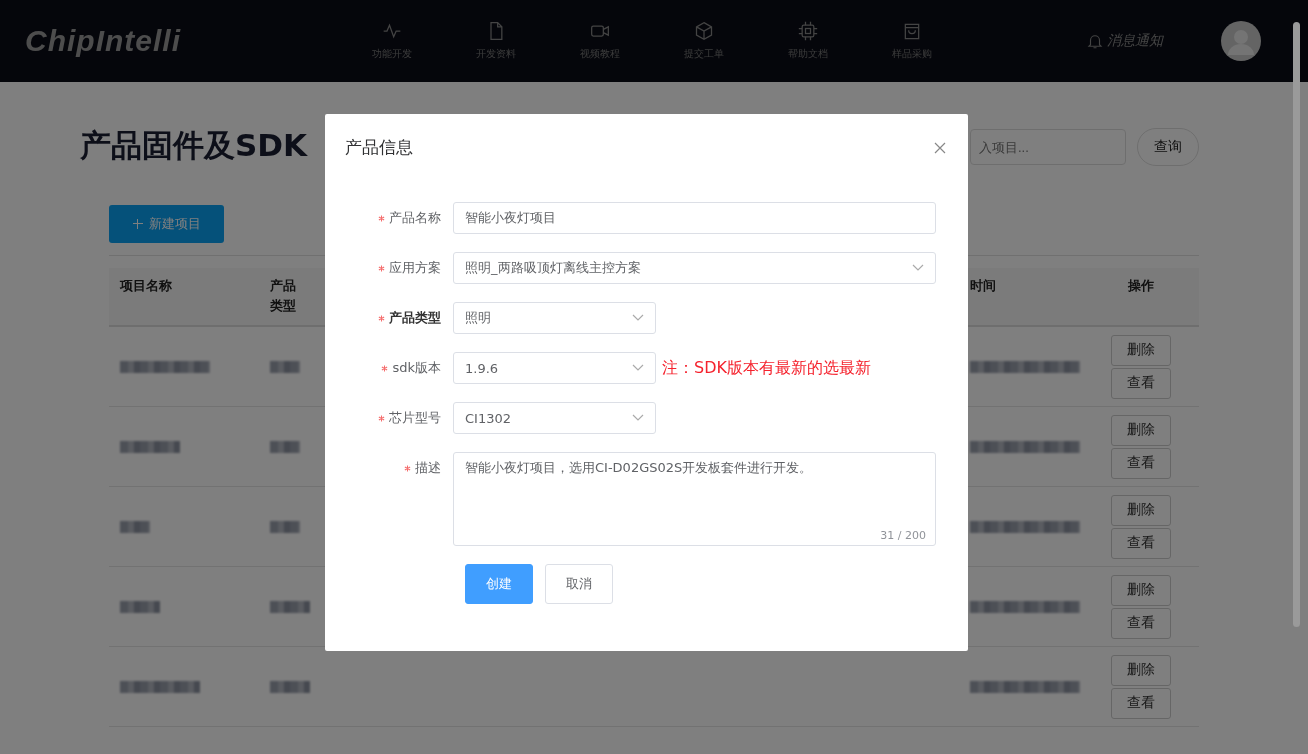 This screenshot has height=754, width=1308. I want to click on cancel-button: 取消, so click(579, 584).